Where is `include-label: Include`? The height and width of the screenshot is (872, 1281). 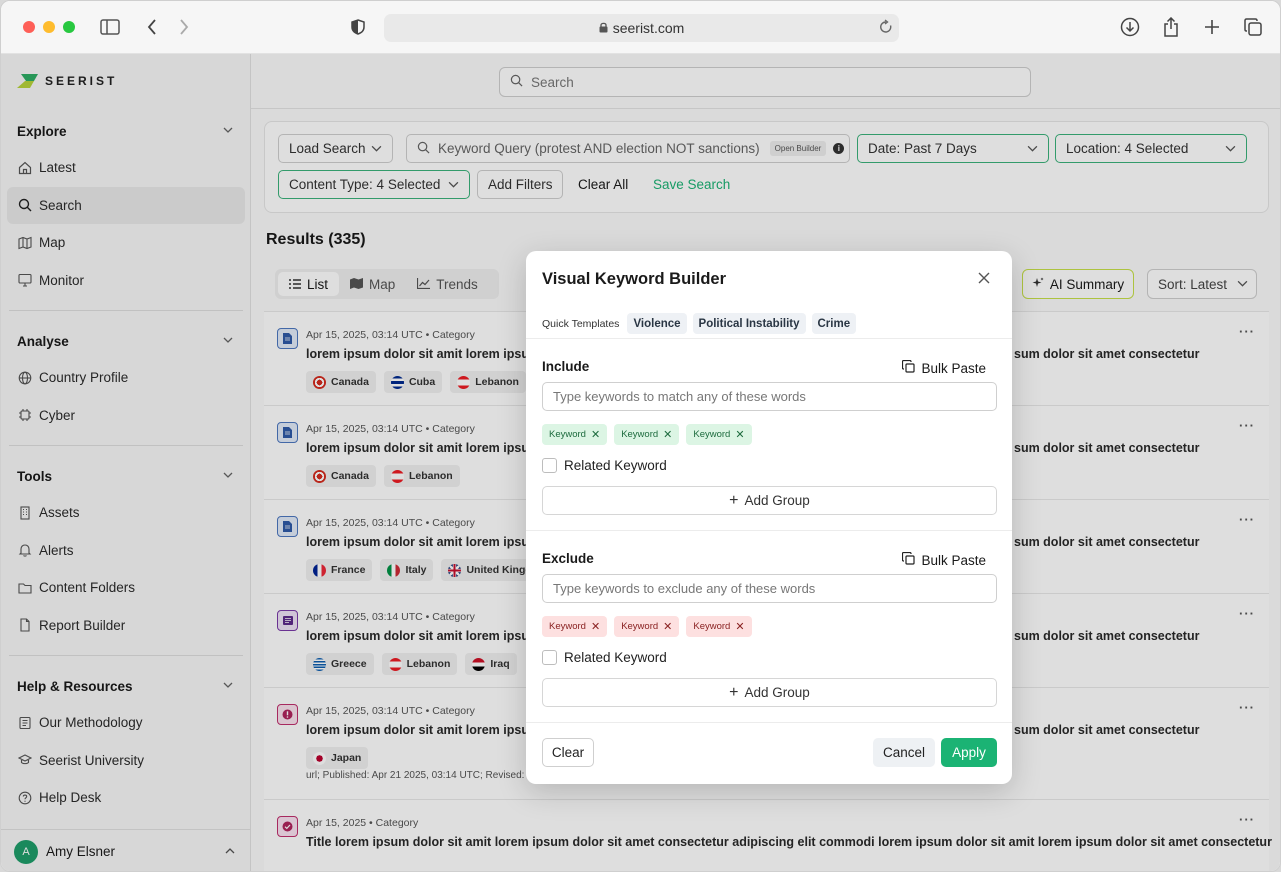 include-label: Include is located at coordinates (566, 366).